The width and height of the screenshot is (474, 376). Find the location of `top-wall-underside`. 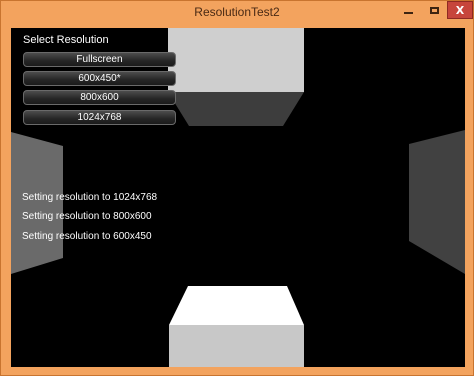

top-wall-underside is located at coordinates (236, 109).